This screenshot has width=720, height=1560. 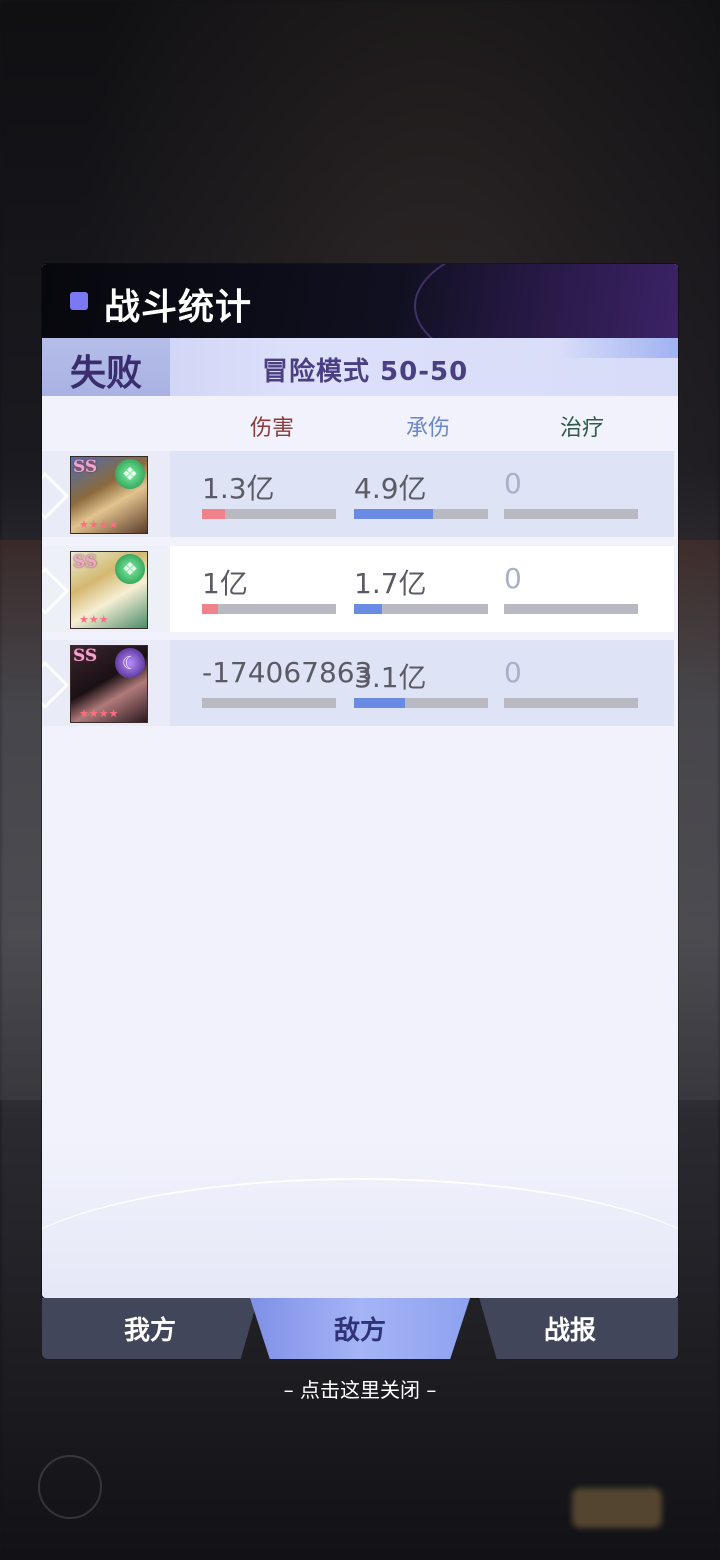 I want to click on tab-ours: 我方, so click(x=150, y=1328).